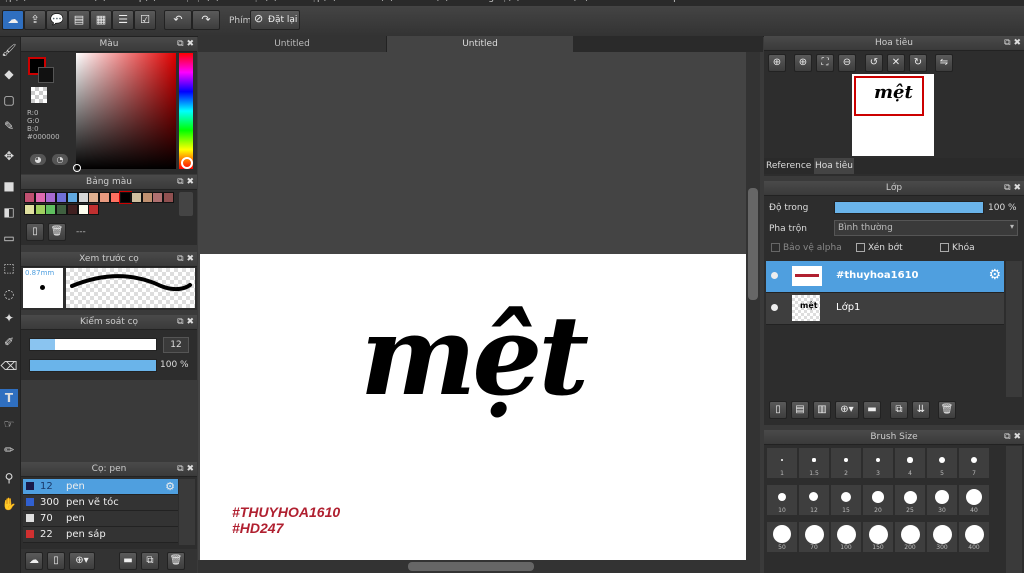 This screenshot has height=573, width=1024. Describe the element at coordinates (9, 398) in the screenshot. I see `text-tool-icon: T` at that location.